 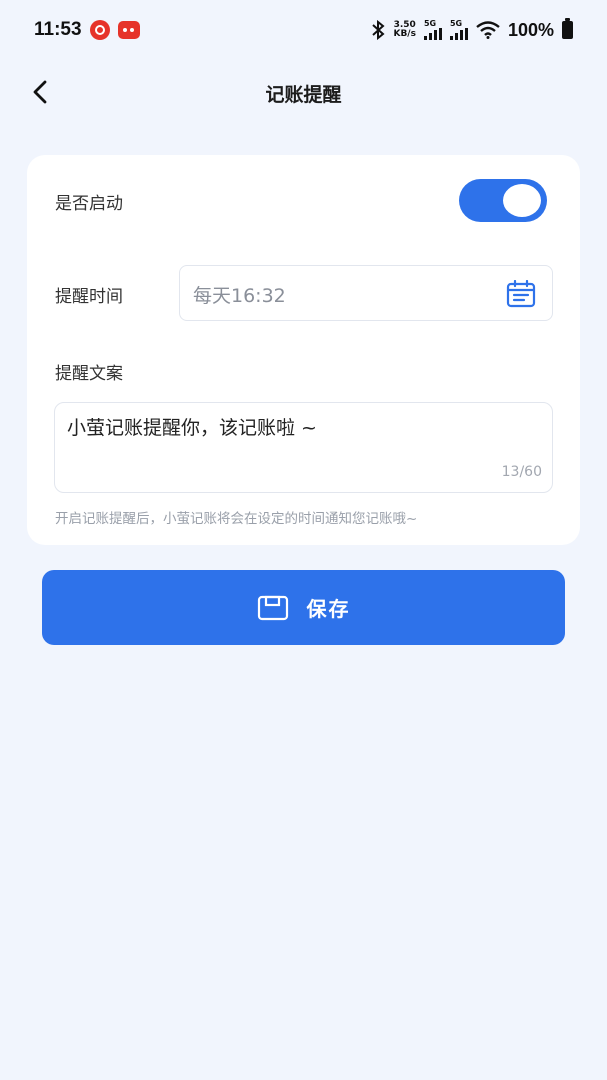 I want to click on bluetooth-icon, so click(x=379, y=30).